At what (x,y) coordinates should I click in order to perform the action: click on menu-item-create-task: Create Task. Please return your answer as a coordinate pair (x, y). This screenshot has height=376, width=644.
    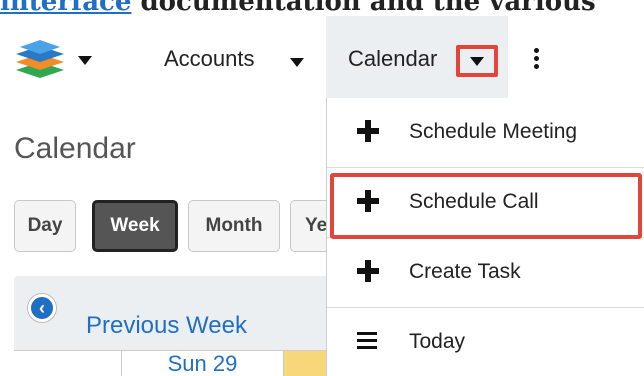
    Looking at the image, I should click on (485, 273).